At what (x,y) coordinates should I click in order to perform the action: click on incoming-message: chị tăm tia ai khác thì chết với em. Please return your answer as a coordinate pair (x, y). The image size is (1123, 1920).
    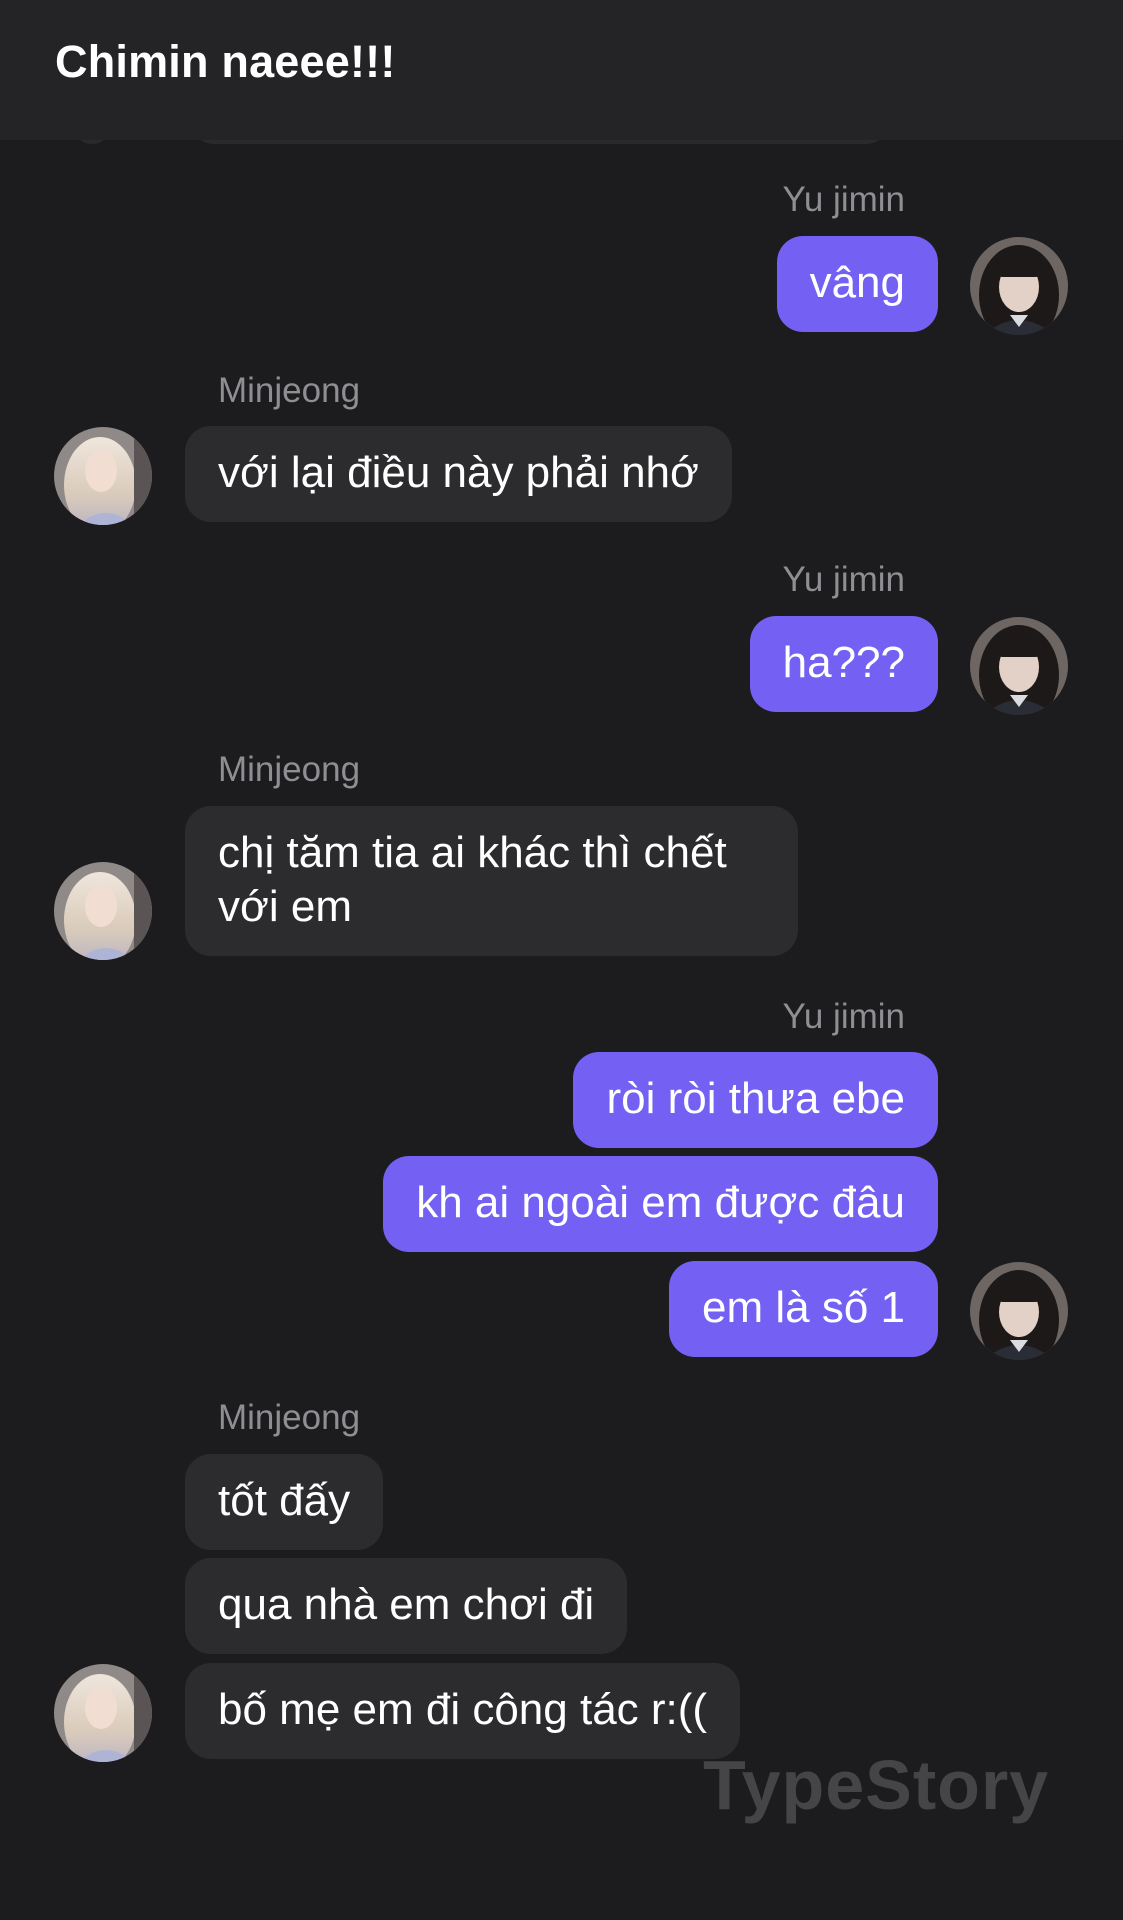
    Looking at the image, I should click on (491, 881).